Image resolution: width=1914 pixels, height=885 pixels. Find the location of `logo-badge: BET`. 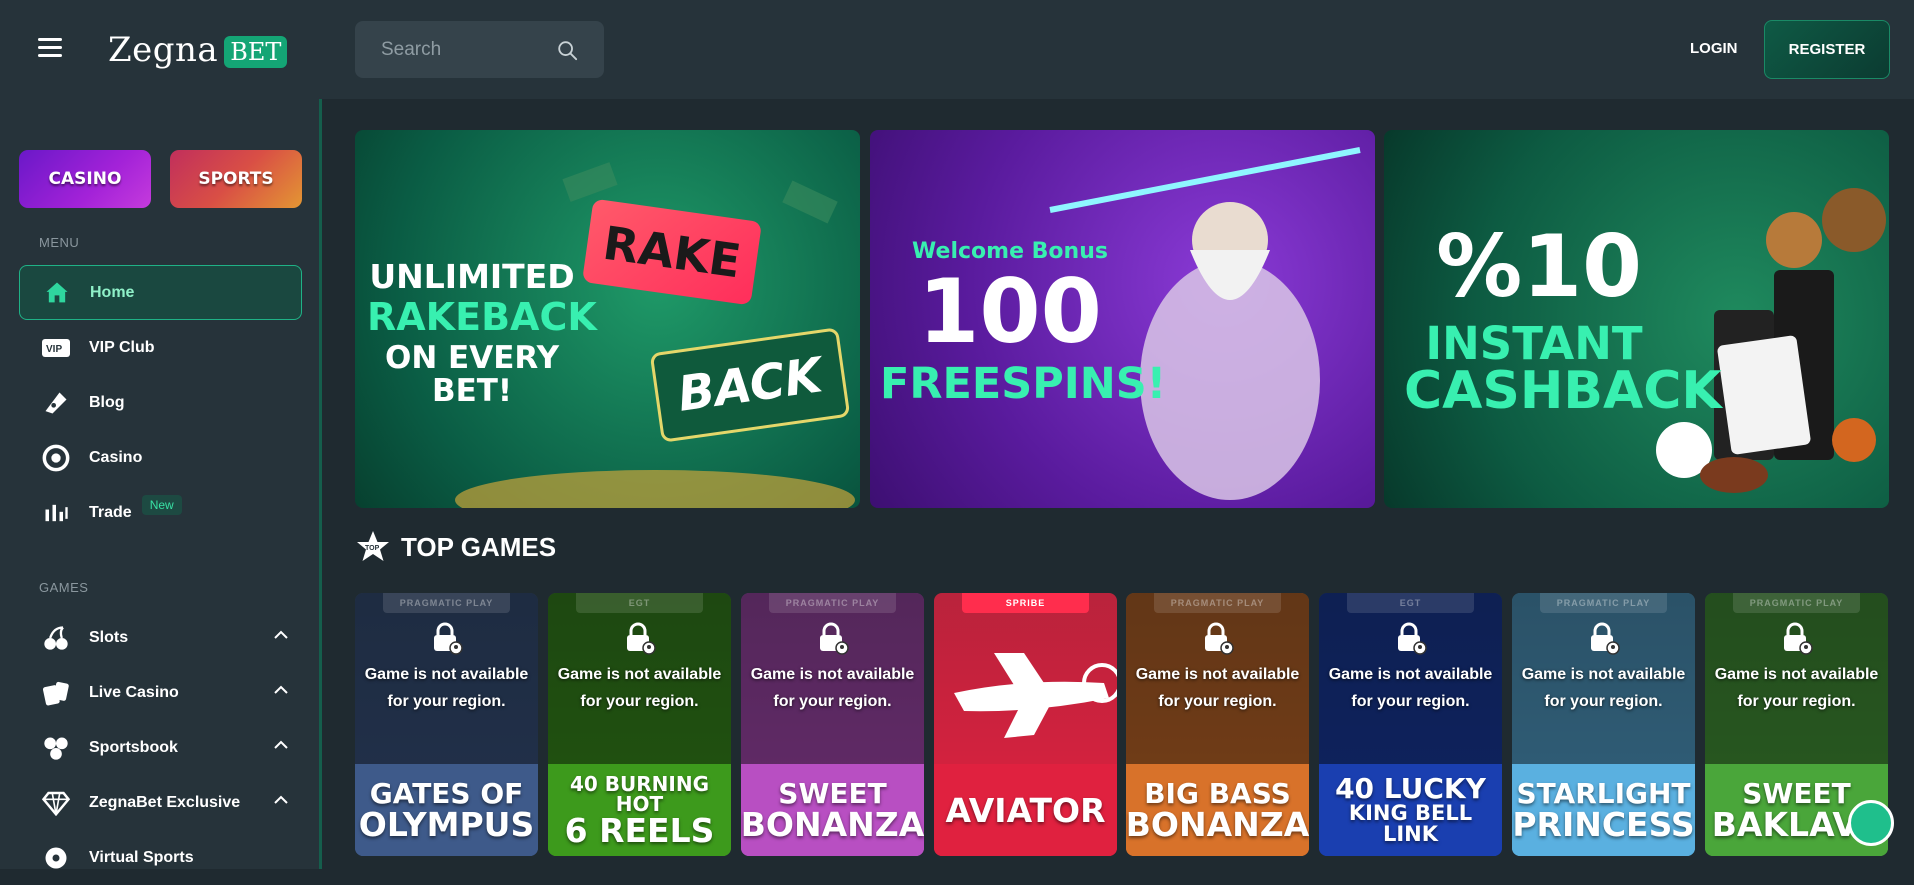

logo-badge: BET is located at coordinates (256, 52).